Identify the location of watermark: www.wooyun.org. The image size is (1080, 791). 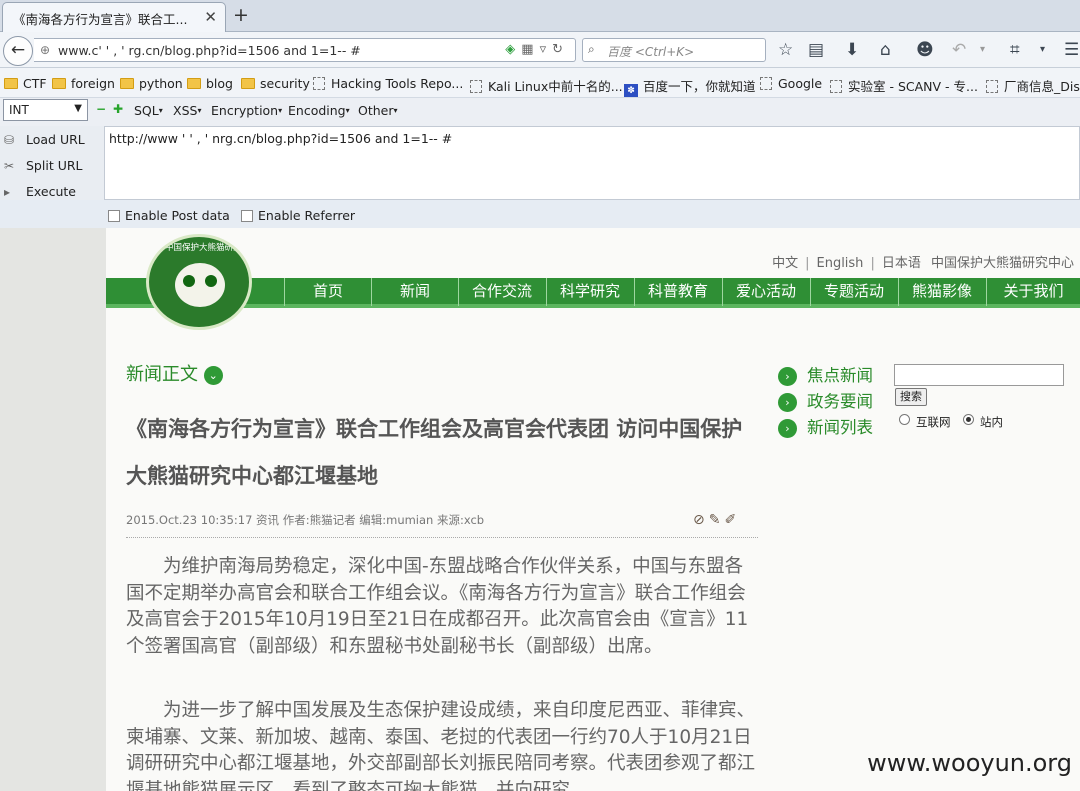
(969, 763).